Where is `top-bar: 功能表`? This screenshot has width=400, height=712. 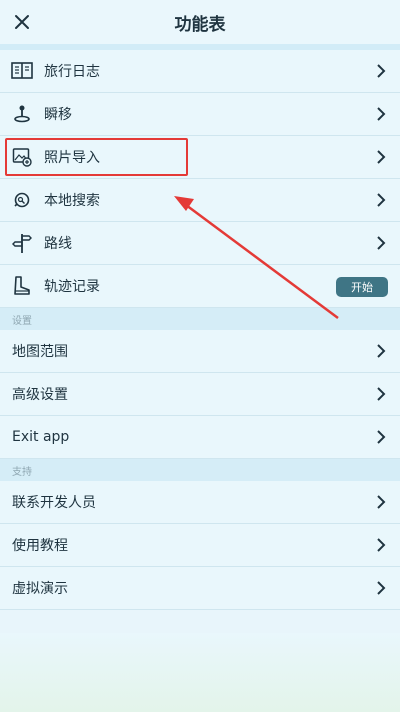 top-bar: 功能表 is located at coordinates (200, 22).